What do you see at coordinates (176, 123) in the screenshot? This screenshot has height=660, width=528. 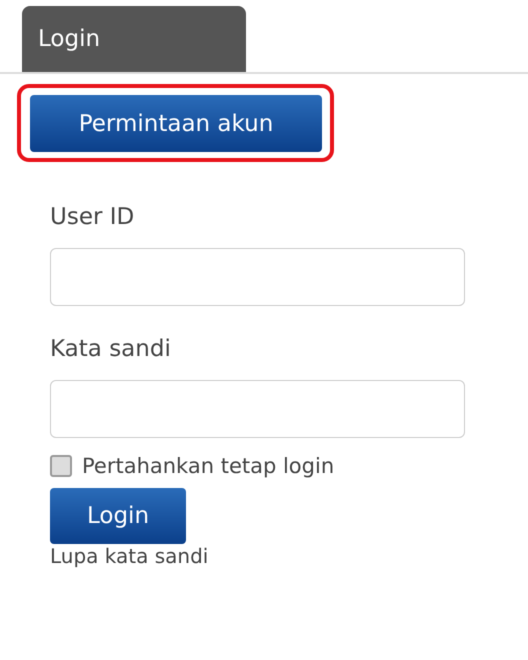 I see `account-request-button: Permintaan akun` at bounding box center [176, 123].